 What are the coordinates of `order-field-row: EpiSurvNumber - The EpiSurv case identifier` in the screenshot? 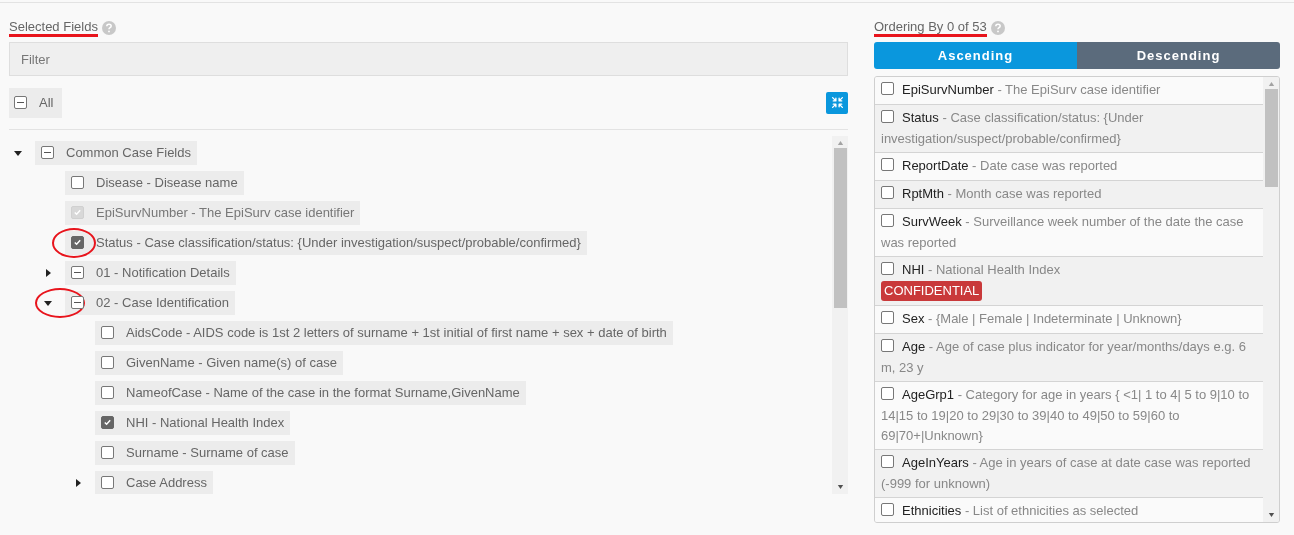 It's located at (1069, 91).